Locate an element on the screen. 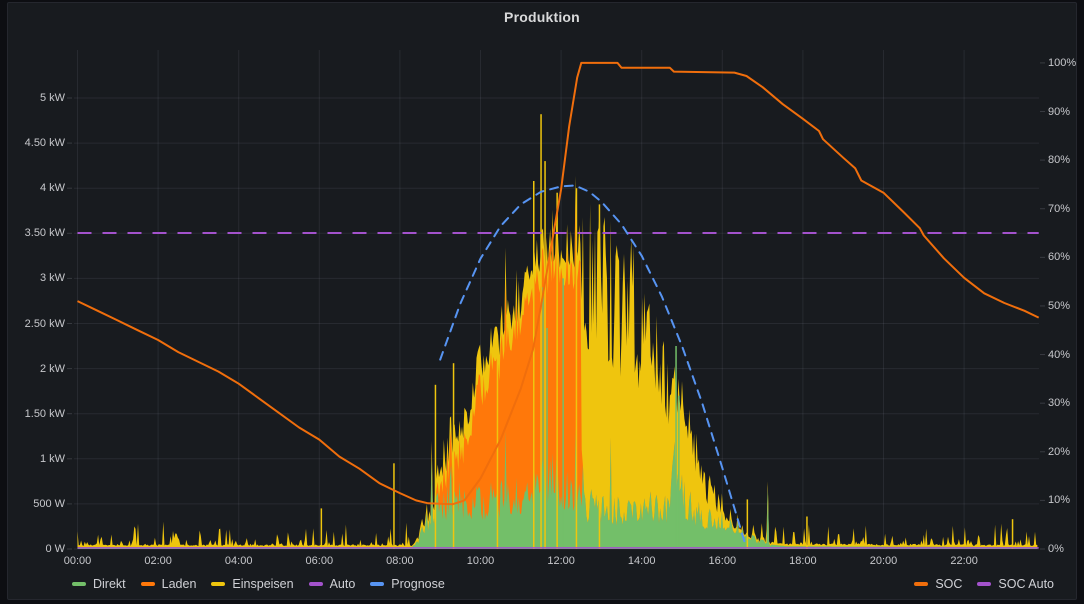 This screenshot has width=1084, height=604. legend-item-auto: Auto is located at coordinates (332, 584).